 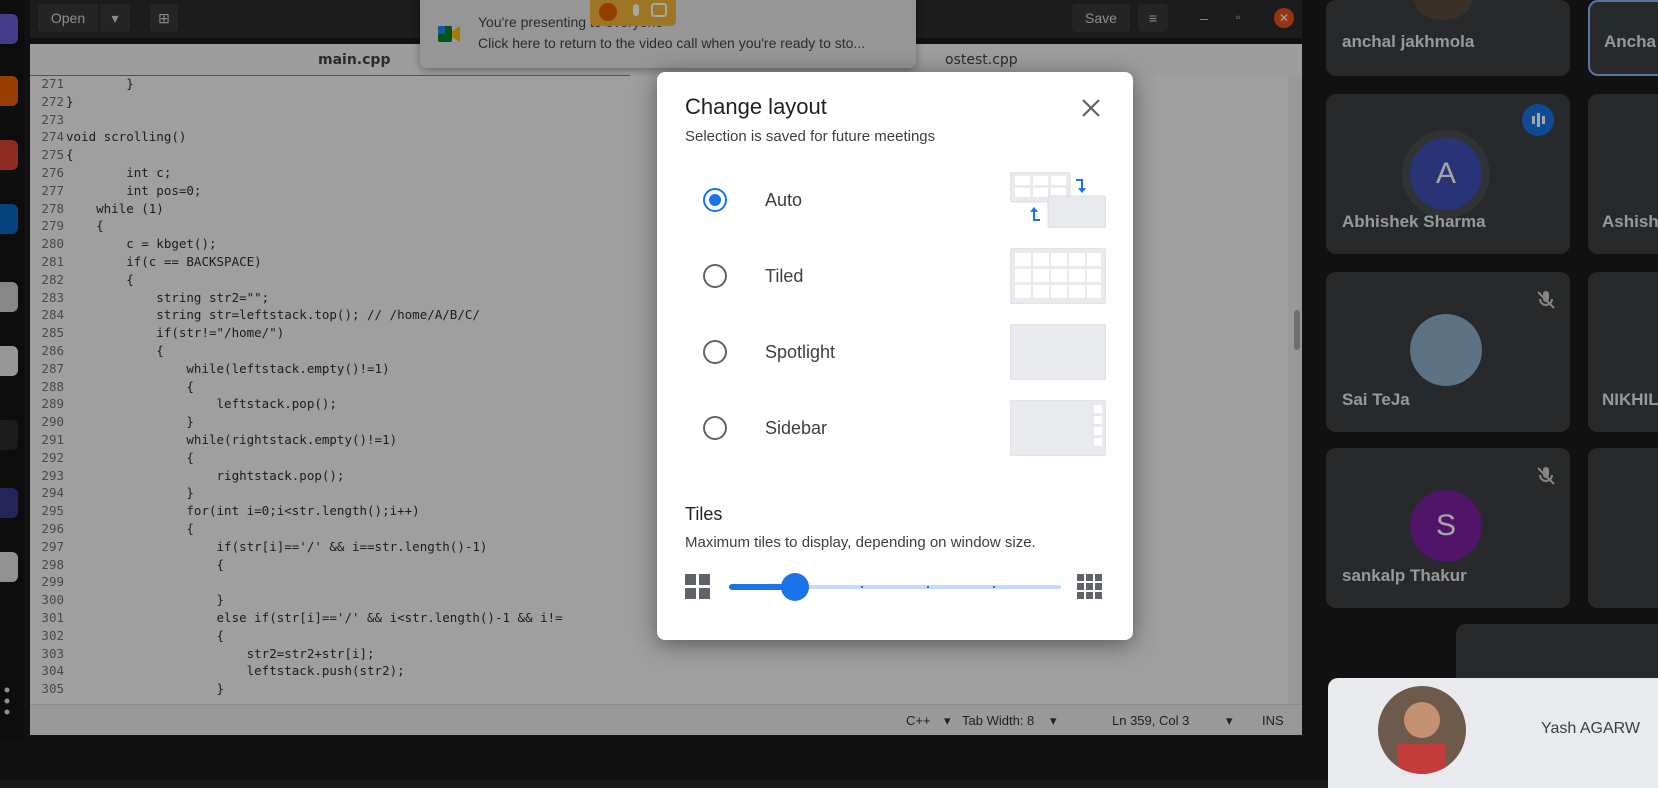 What do you see at coordinates (1422, 730) in the screenshot?
I see `avatar` at bounding box center [1422, 730].